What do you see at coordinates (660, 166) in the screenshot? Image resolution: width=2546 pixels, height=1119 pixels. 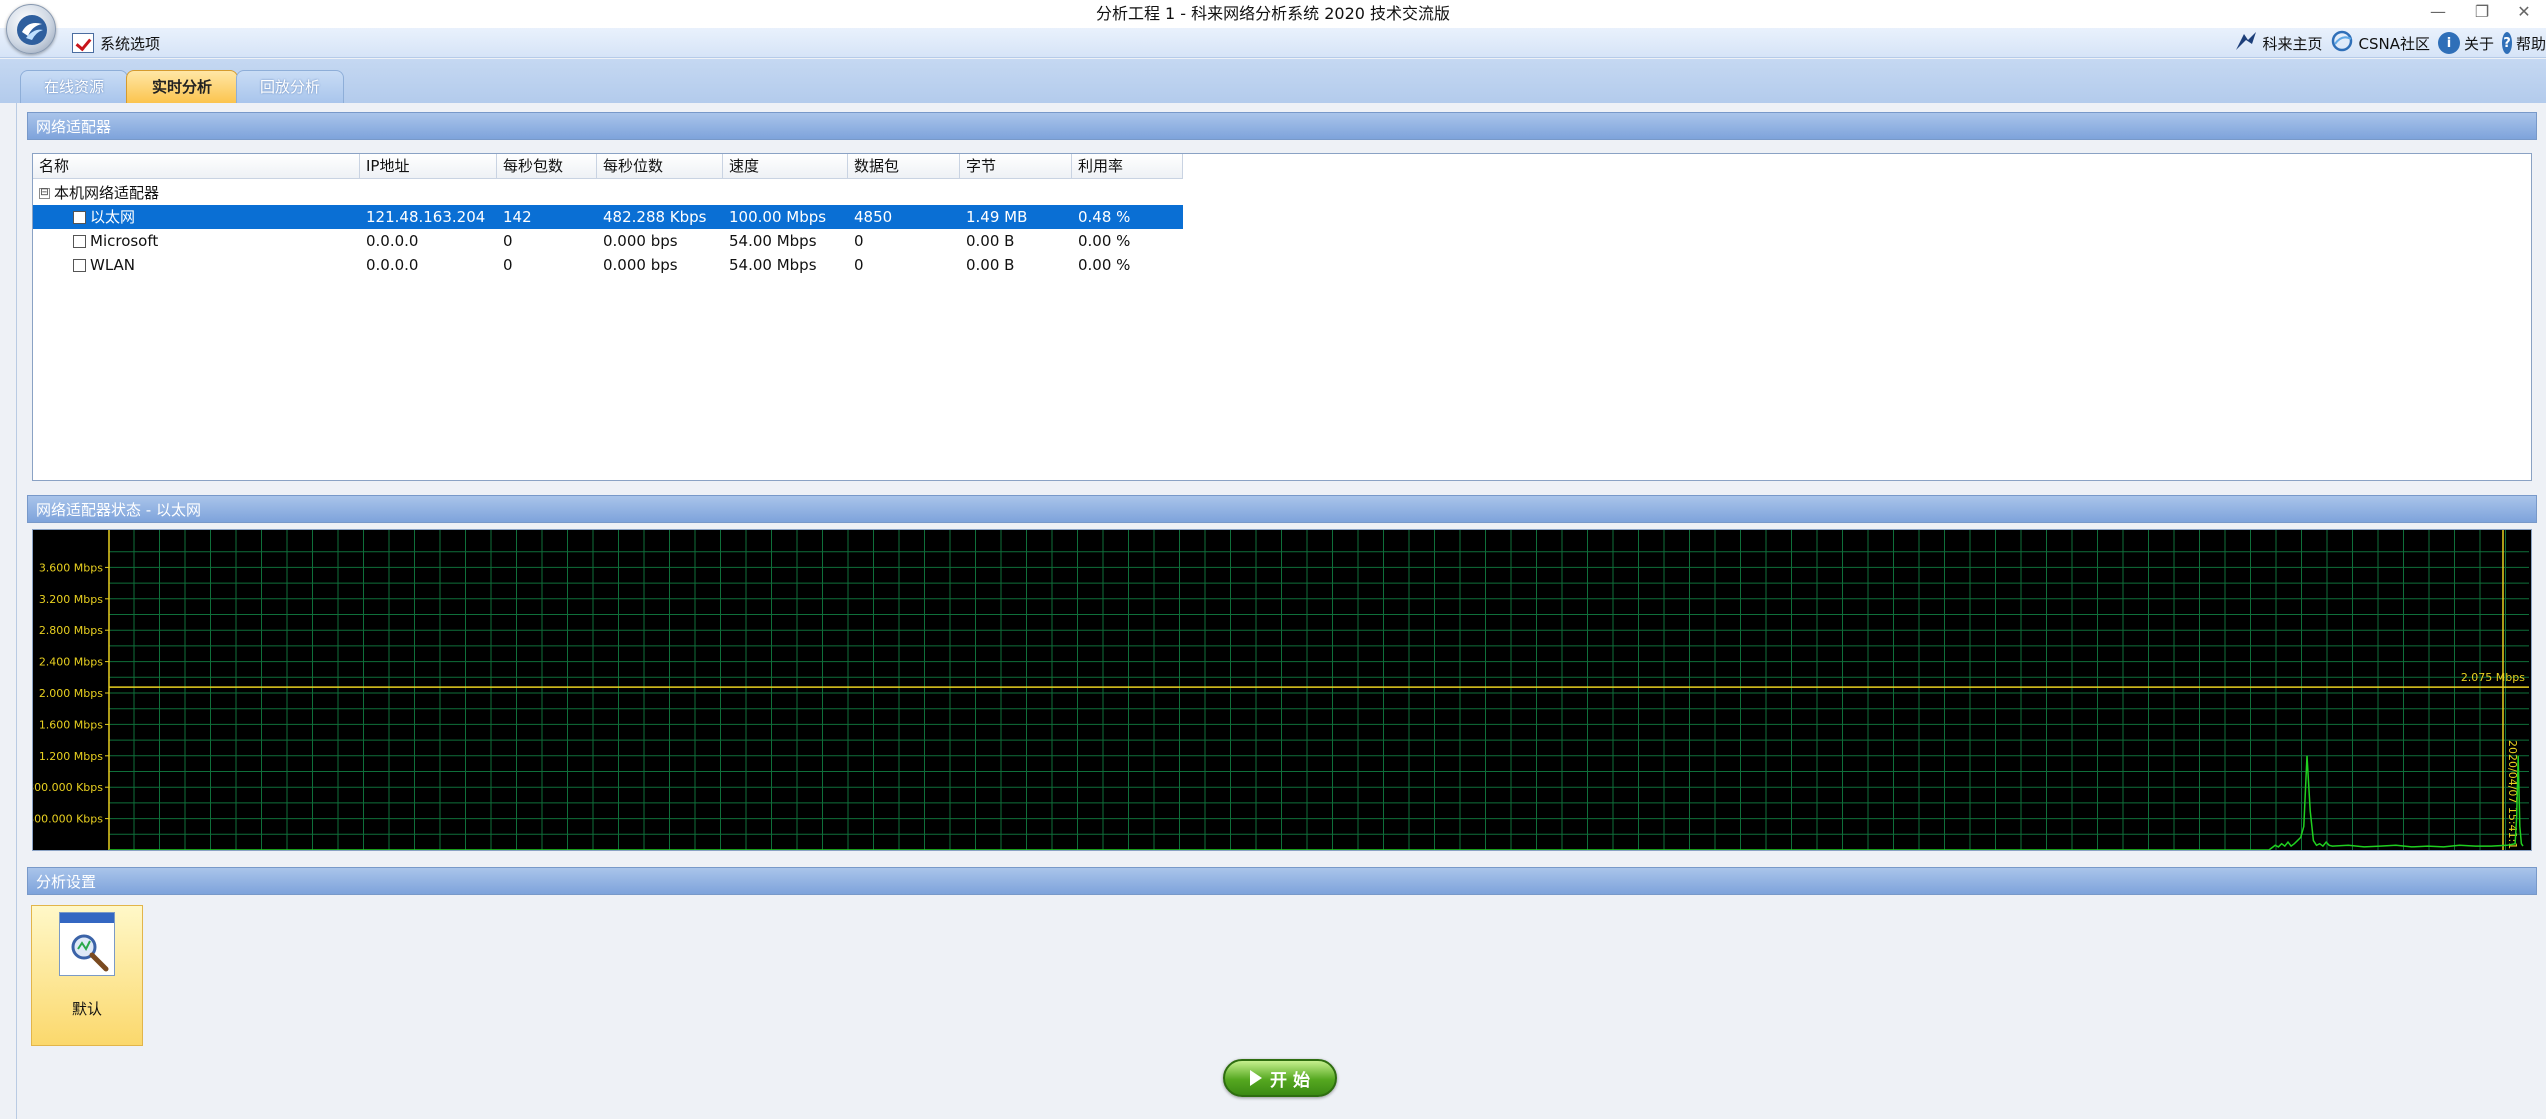 I see `col-bps: 每秒位数` at bounding box center [660, 166].